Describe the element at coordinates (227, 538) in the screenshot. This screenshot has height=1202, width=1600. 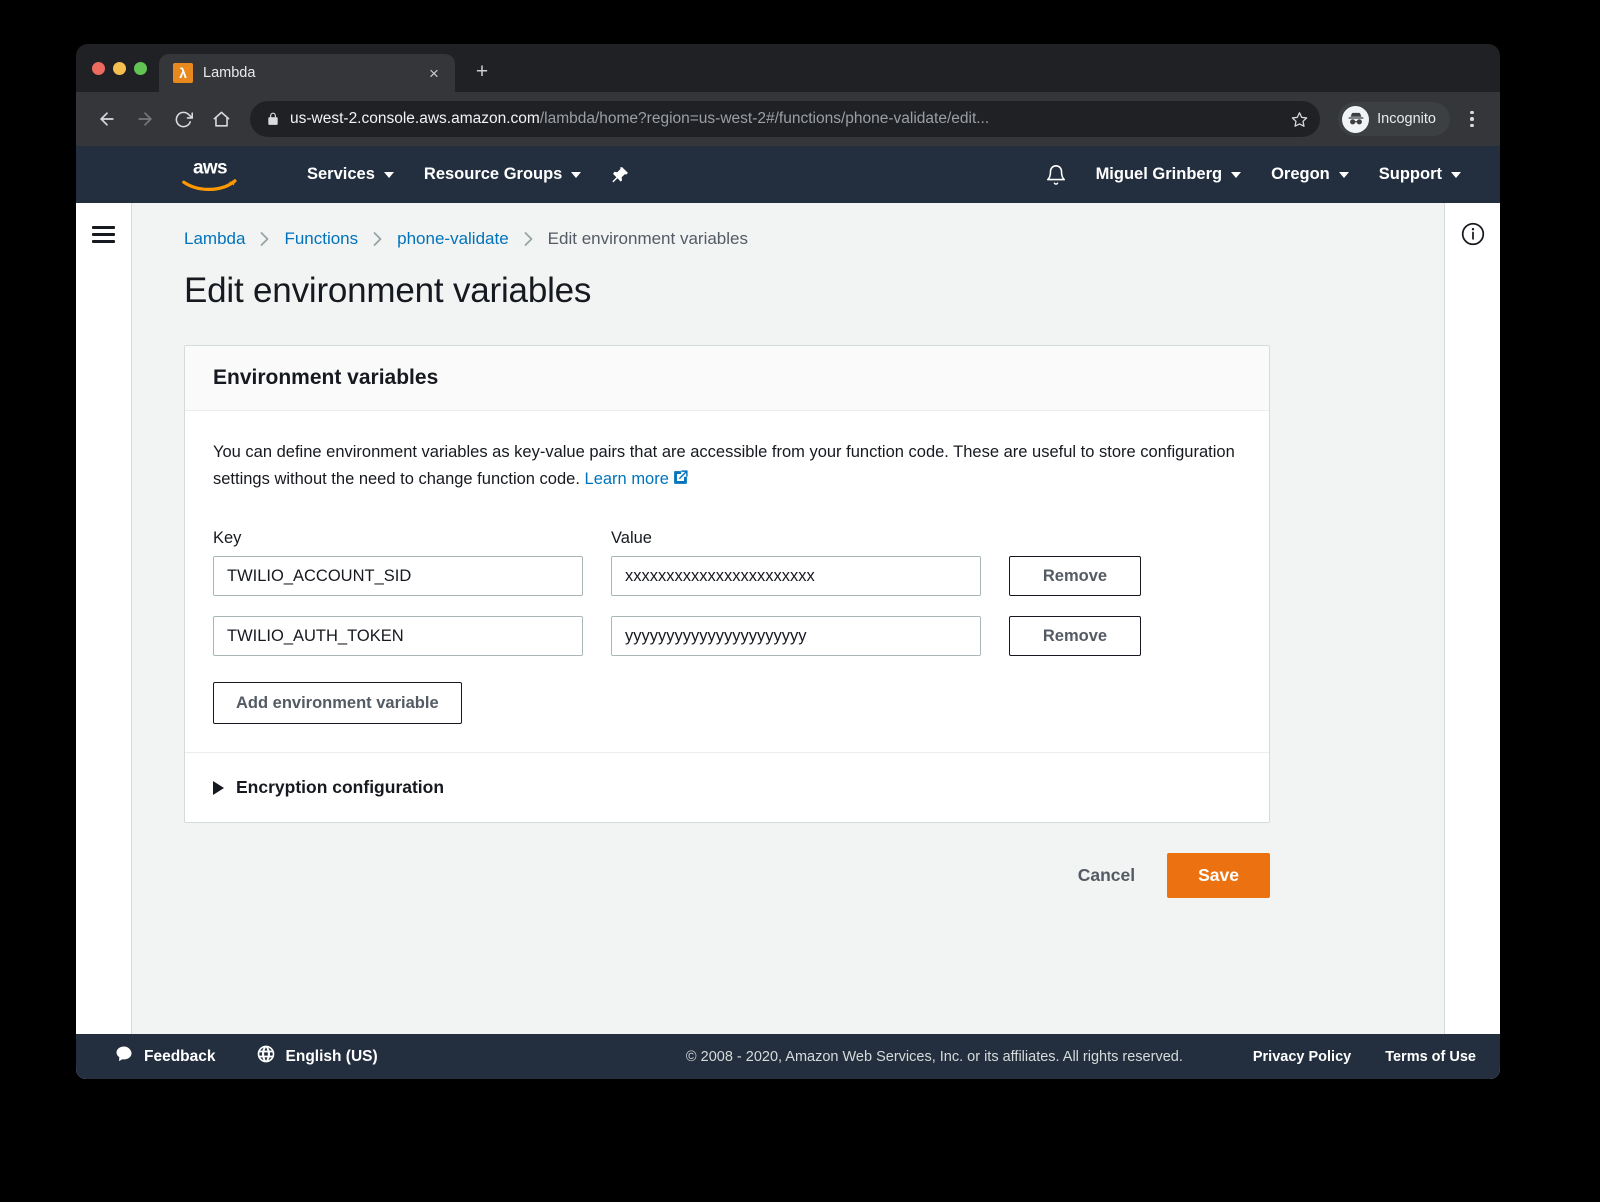
I see `column-header-key: Key` at that location.